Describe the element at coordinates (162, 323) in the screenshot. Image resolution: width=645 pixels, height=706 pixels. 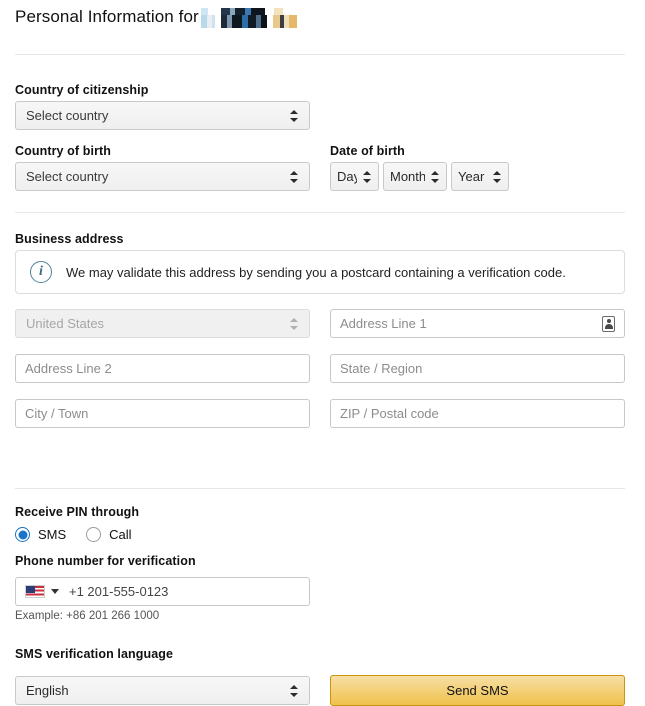
I see `address-country-select: United States` at that location.